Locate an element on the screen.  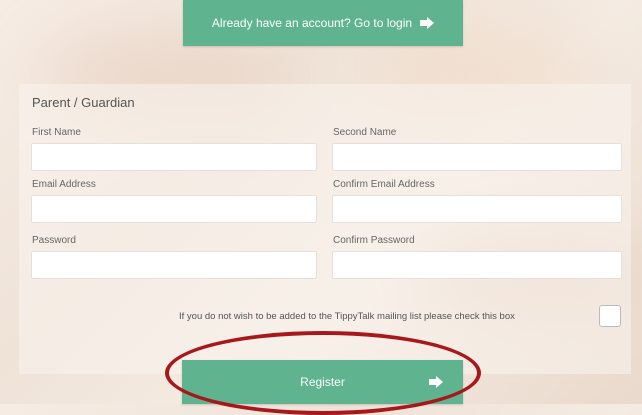
register-label: Register is located at coordinates (322, 382).